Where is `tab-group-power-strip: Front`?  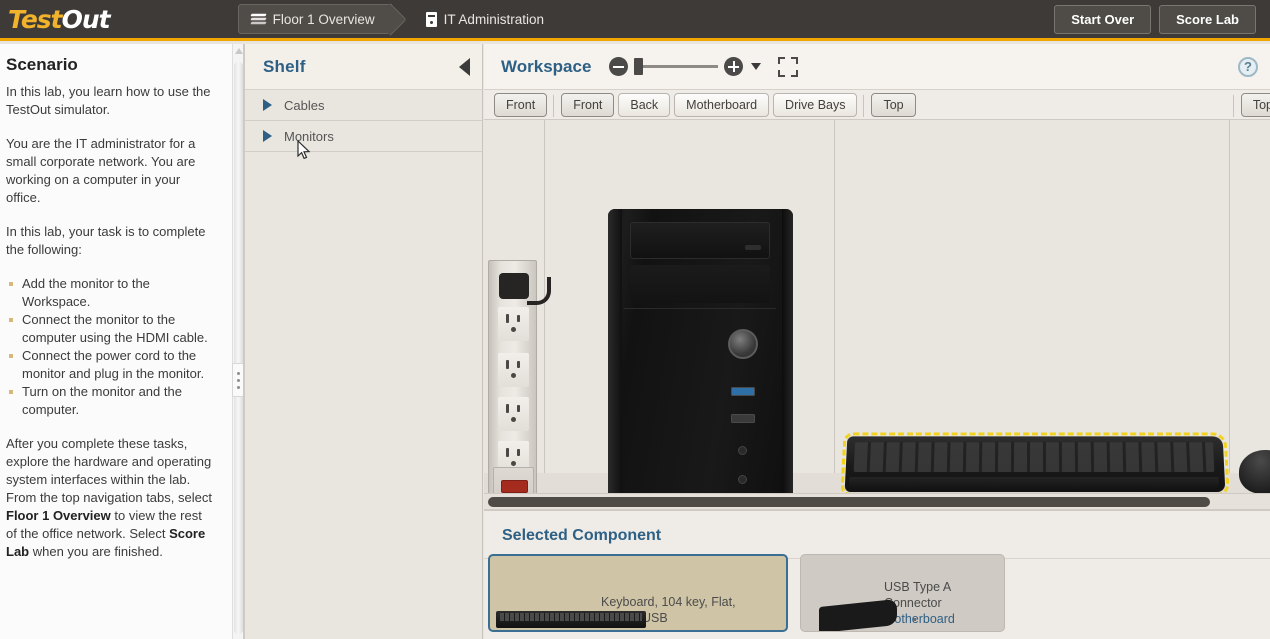 tab-group-power-strip: Front is located at coordinates (520, 104).